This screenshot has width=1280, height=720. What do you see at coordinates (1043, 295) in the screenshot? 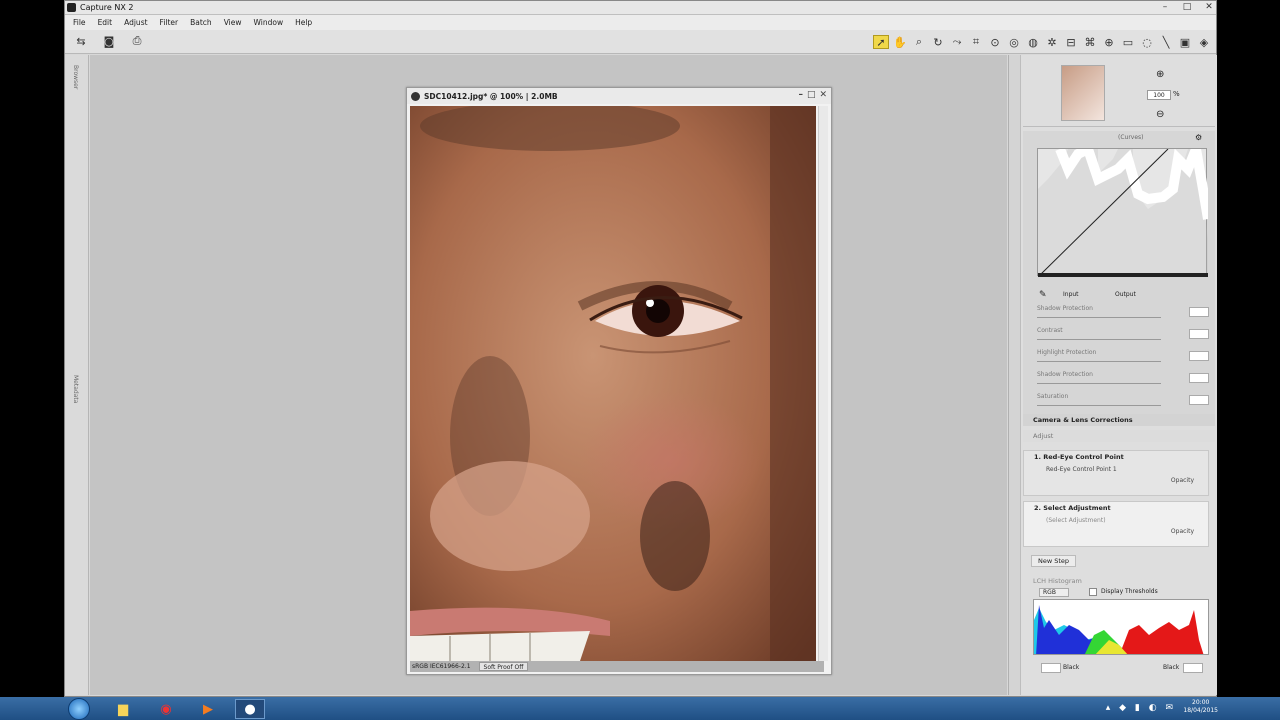
I see `eyedropper-icon: ✎` at bounding box center [1043, 295].